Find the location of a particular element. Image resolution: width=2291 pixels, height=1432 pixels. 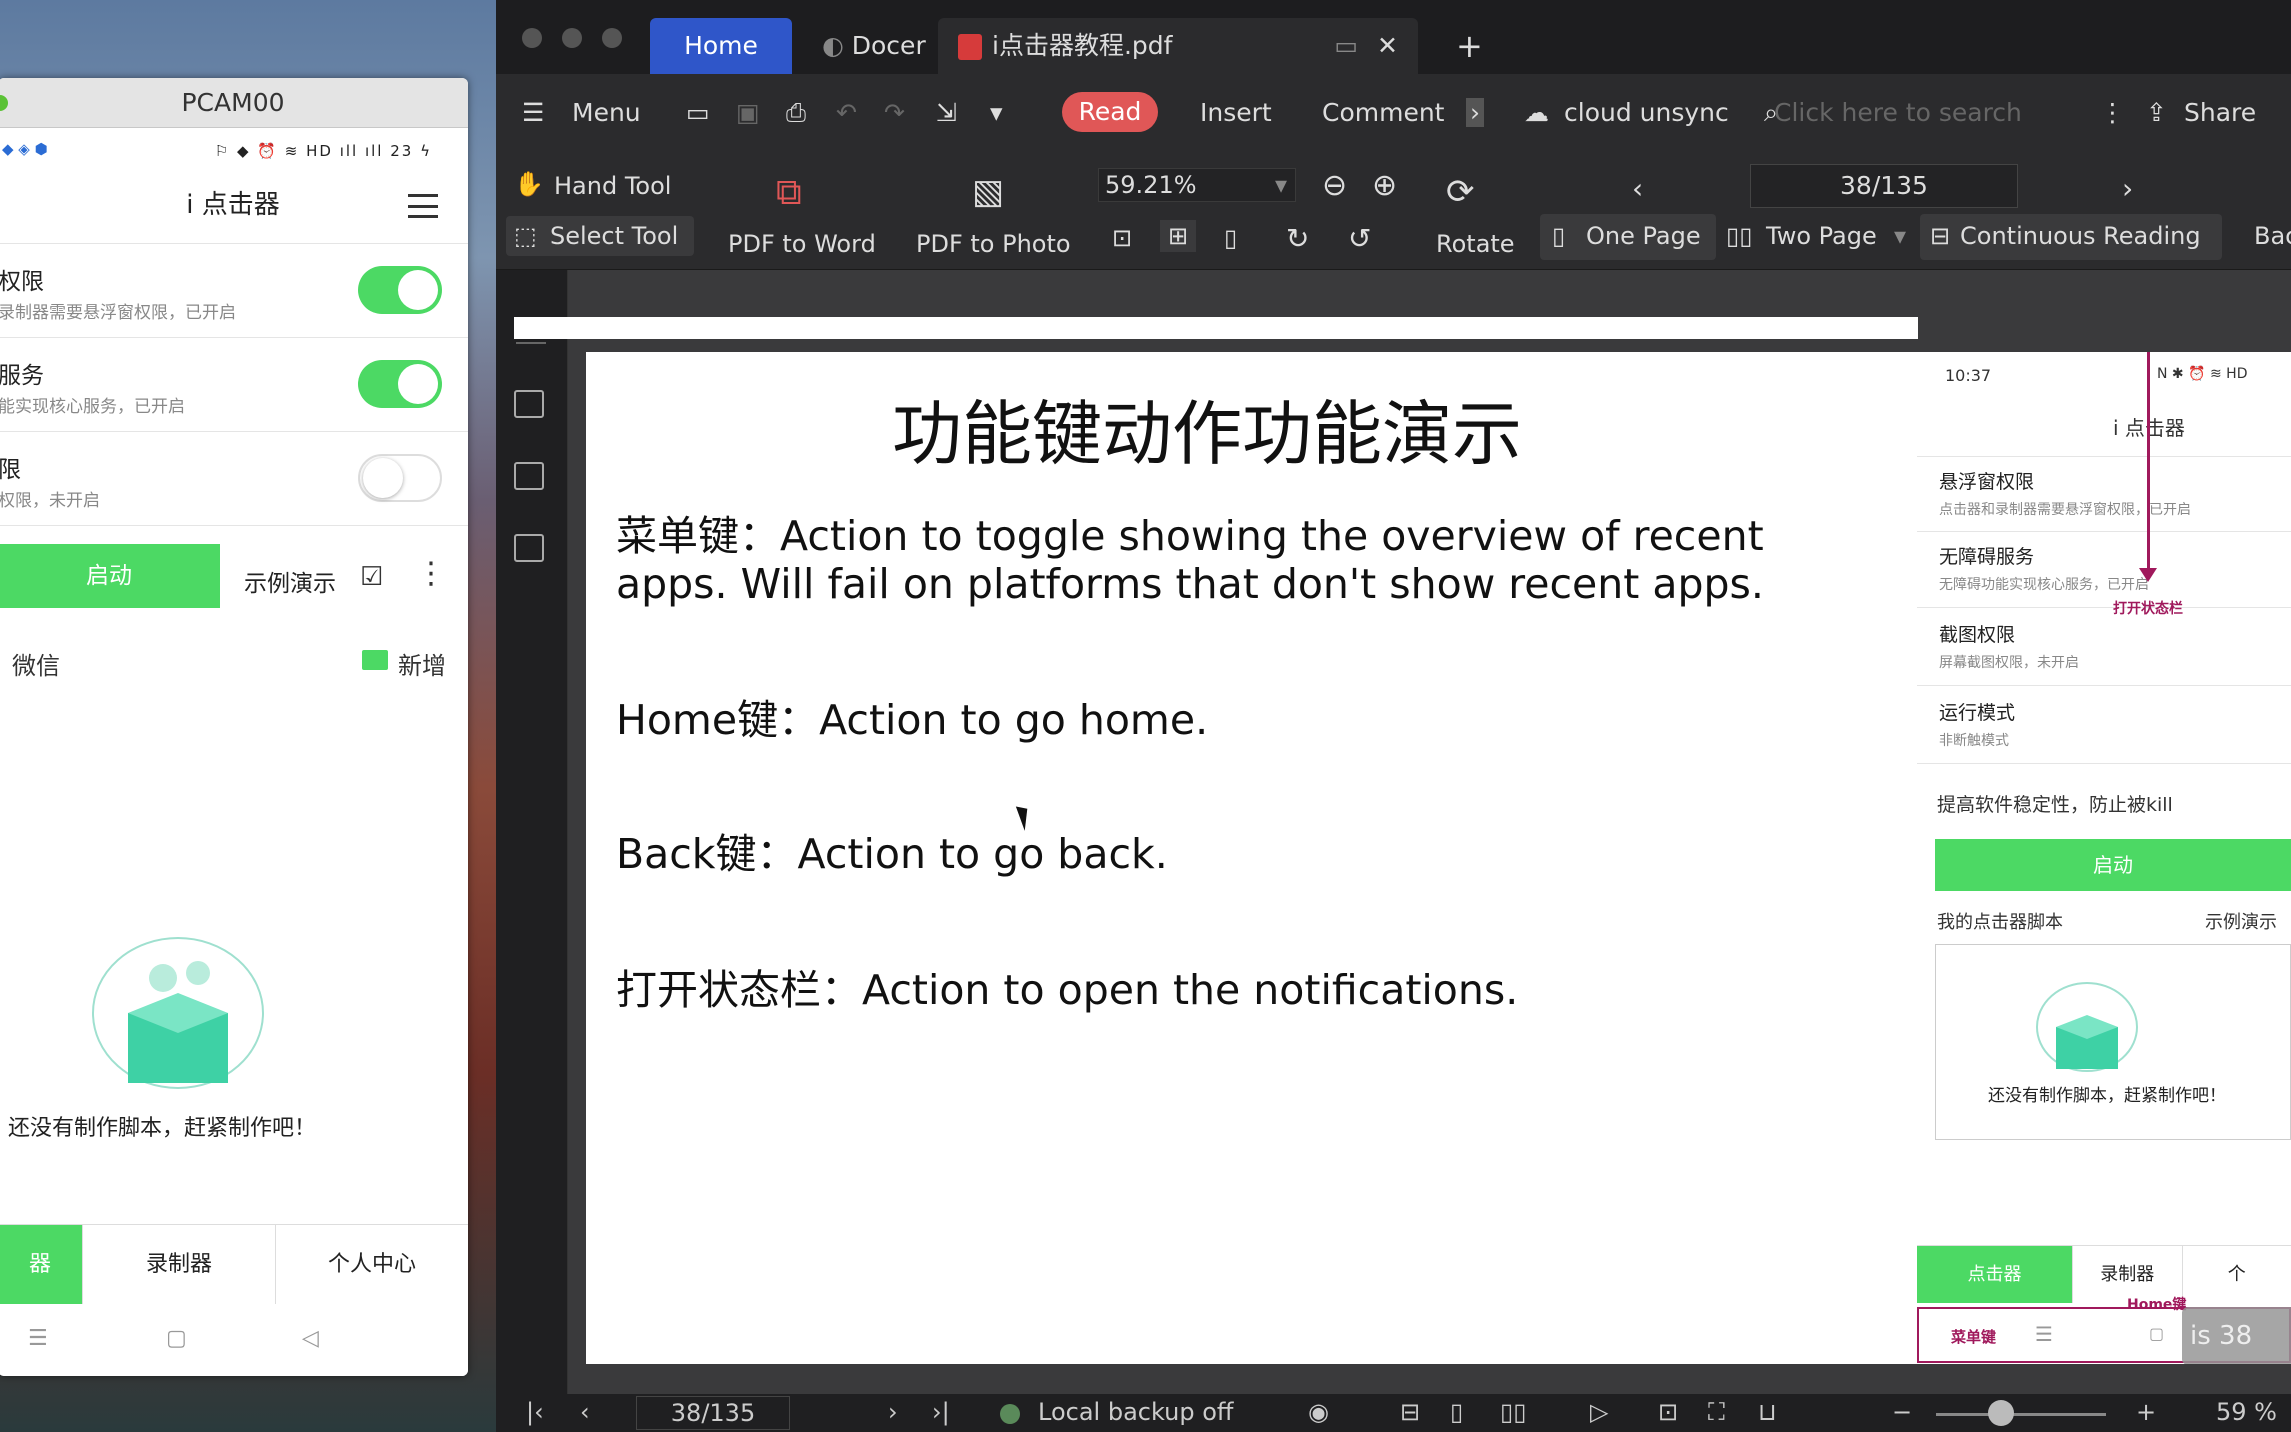

redo-icon: ↷ is located at coordinates (894, 112).